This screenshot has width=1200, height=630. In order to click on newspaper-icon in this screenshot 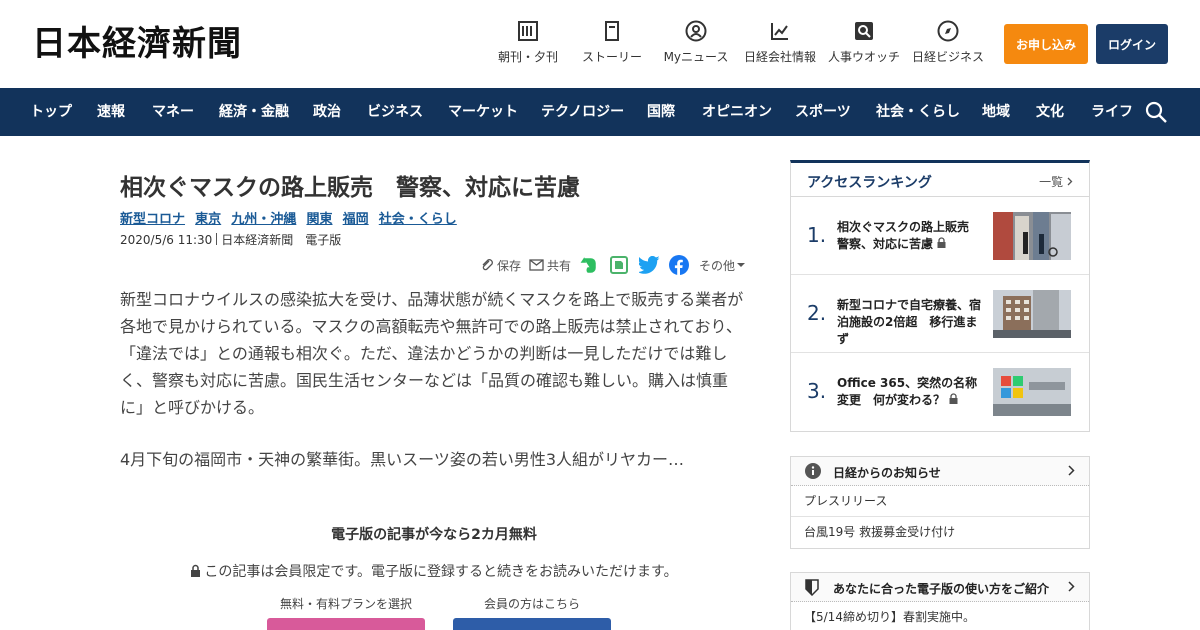, I will do `click(528, 31)`.